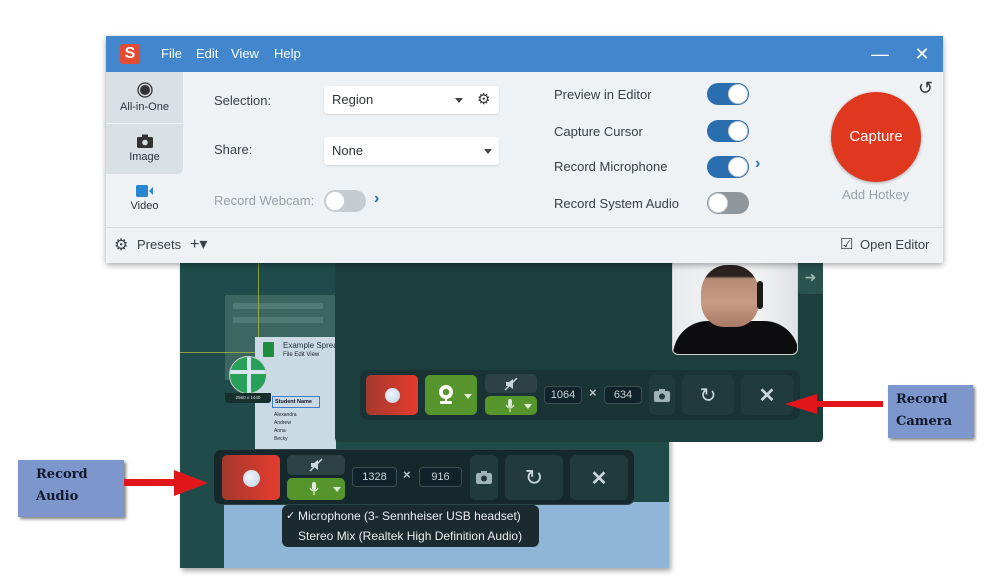 This screenshot has width=1000, height=580. What do you see at coordinates (301, 355) in the screenshot?
I see `spreadsheet-menu: File Edit View` at bounding box center [301, 355].